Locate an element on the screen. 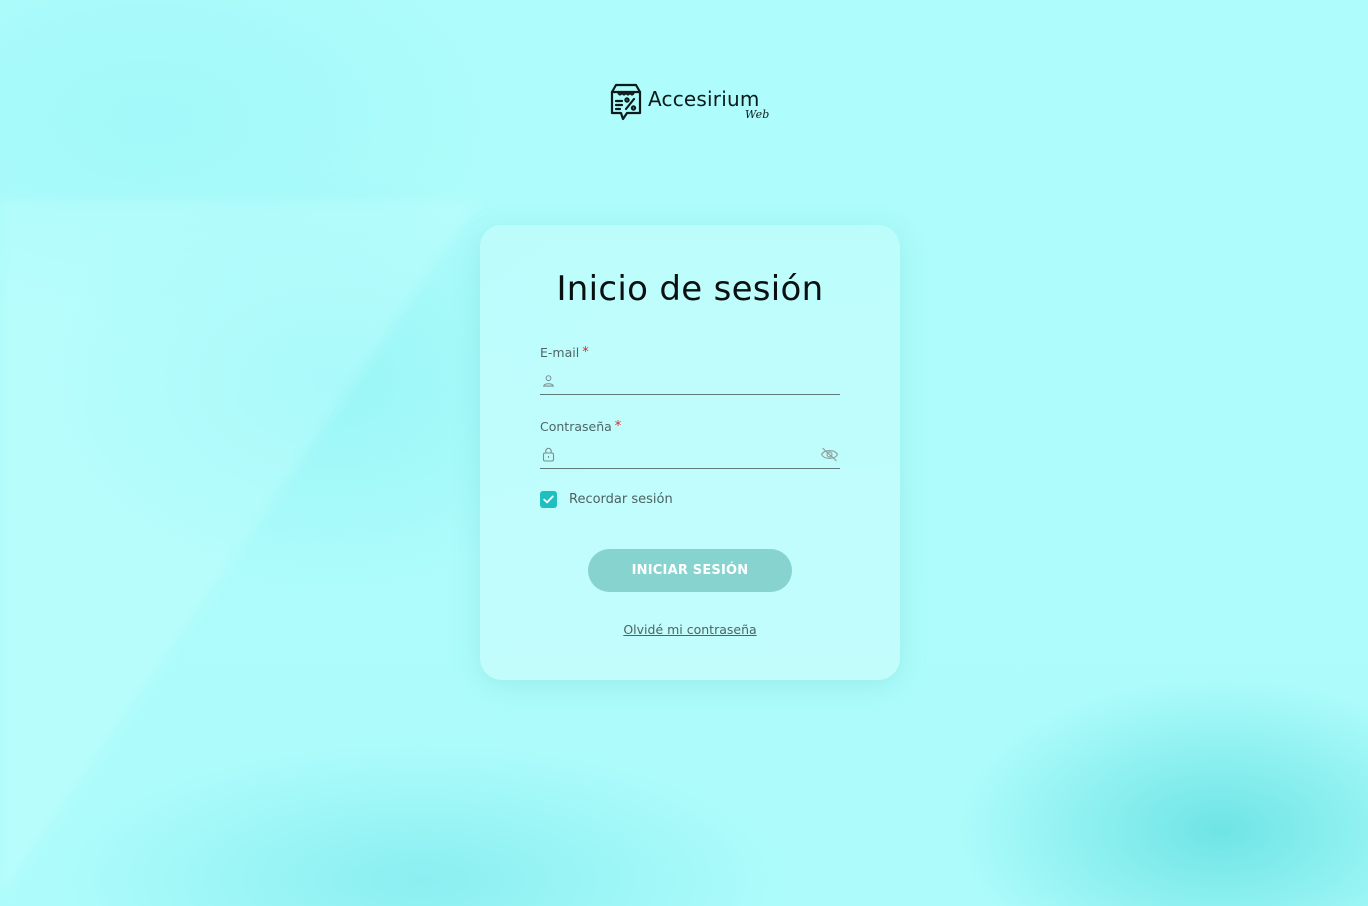 Image resolution: width=1368 pixels, height=906 pixels. store-discount-icon is located at coordinates (626, 102).